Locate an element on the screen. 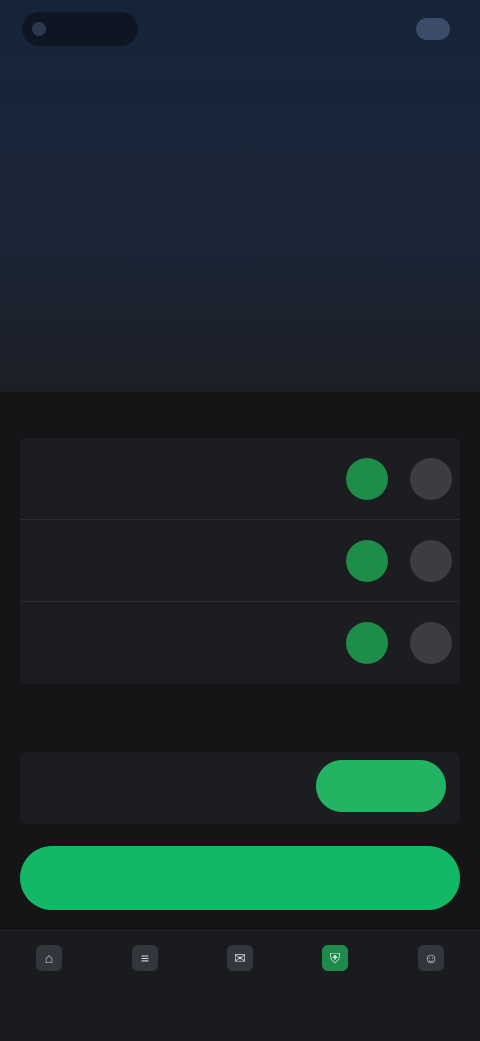 The width and height of the screenshot is (480, 1041). shield-icon: ⛨ is located at coordinates (335, 958).